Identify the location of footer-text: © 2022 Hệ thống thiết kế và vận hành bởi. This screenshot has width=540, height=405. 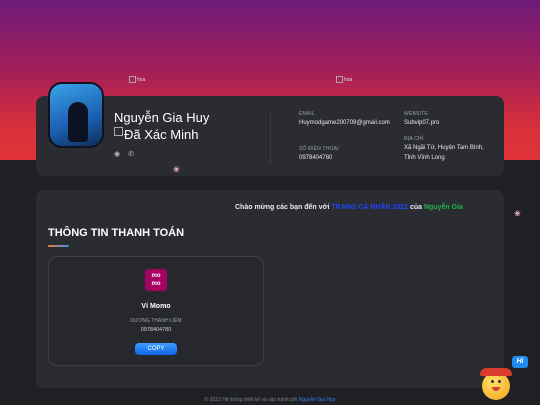
(251, 400).